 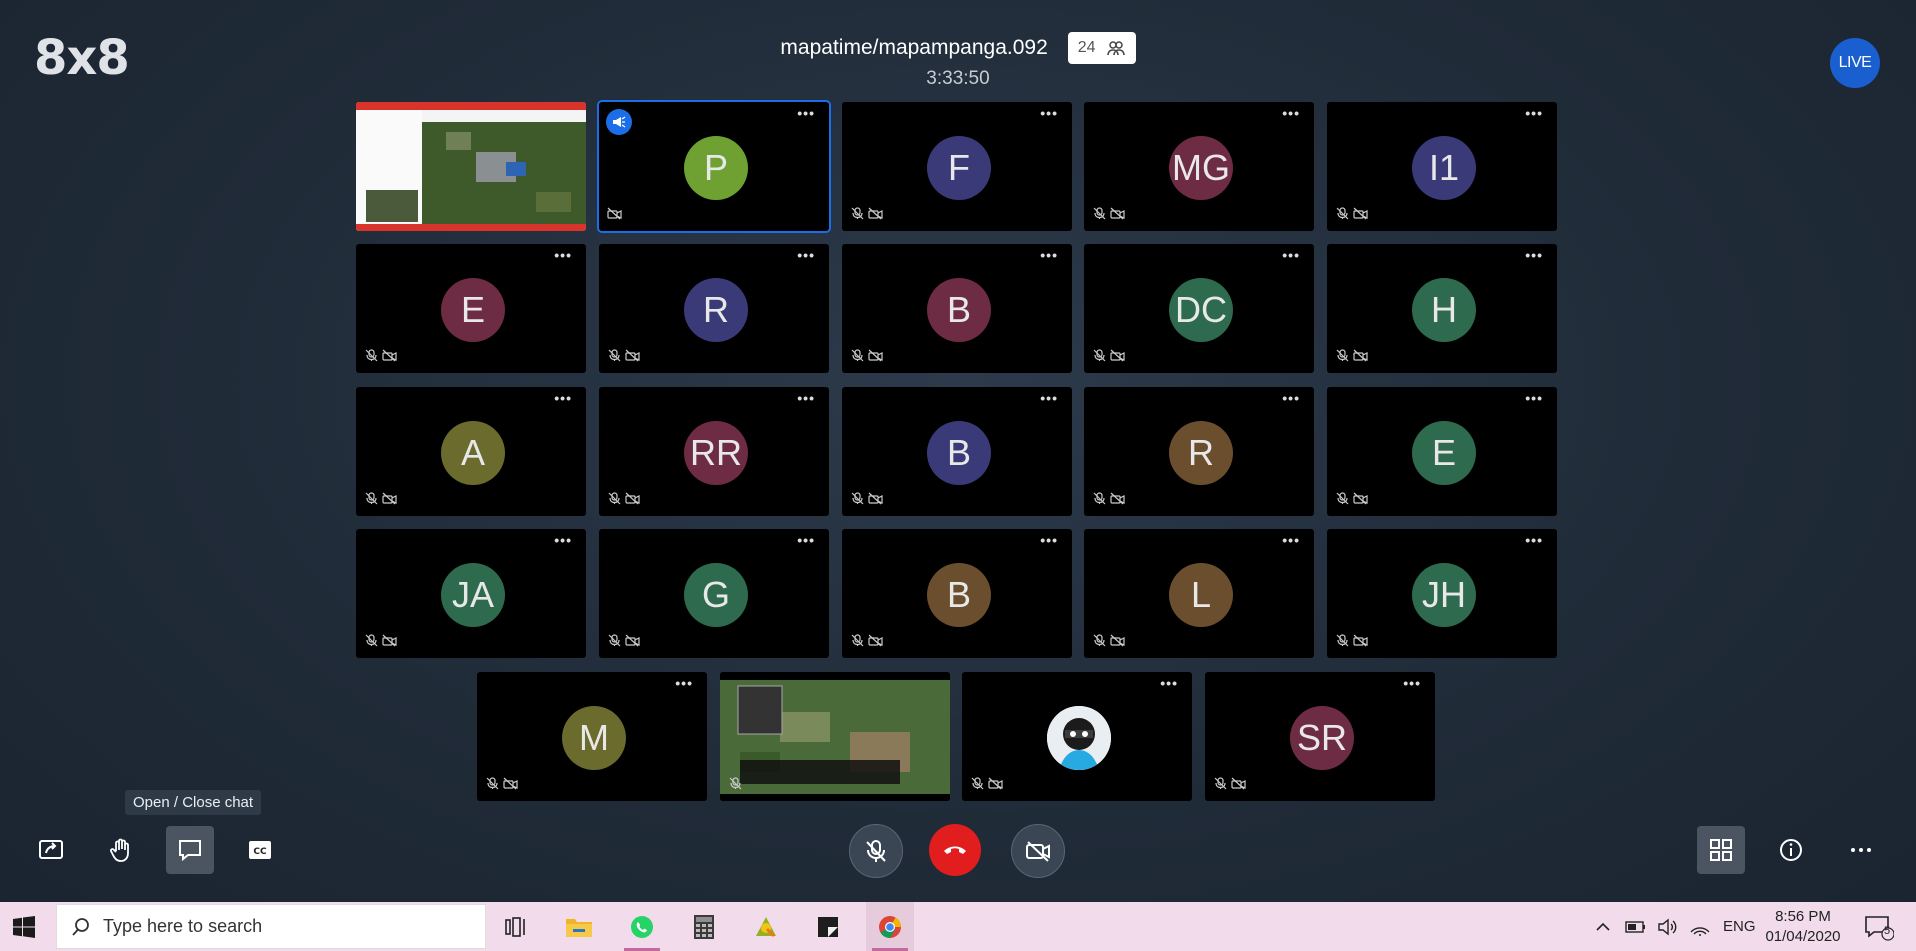 I want to click on participant-avatar: RR, so click(x=716, y=453).